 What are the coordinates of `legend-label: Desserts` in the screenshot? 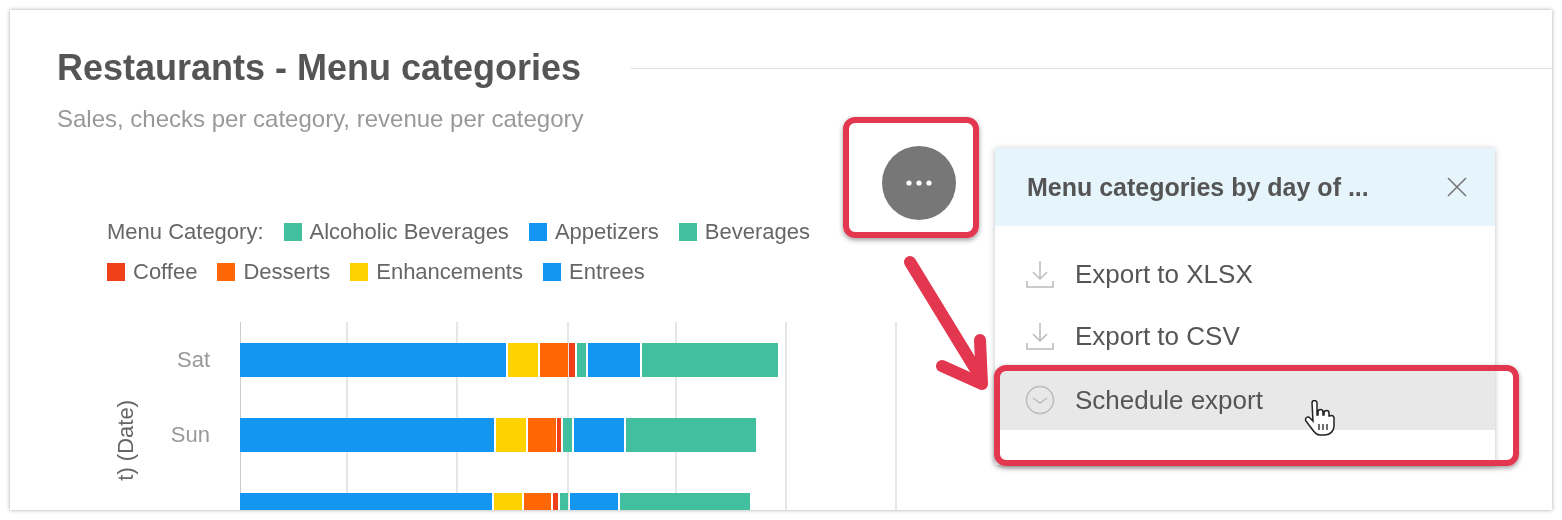 It's located at (287, 272).